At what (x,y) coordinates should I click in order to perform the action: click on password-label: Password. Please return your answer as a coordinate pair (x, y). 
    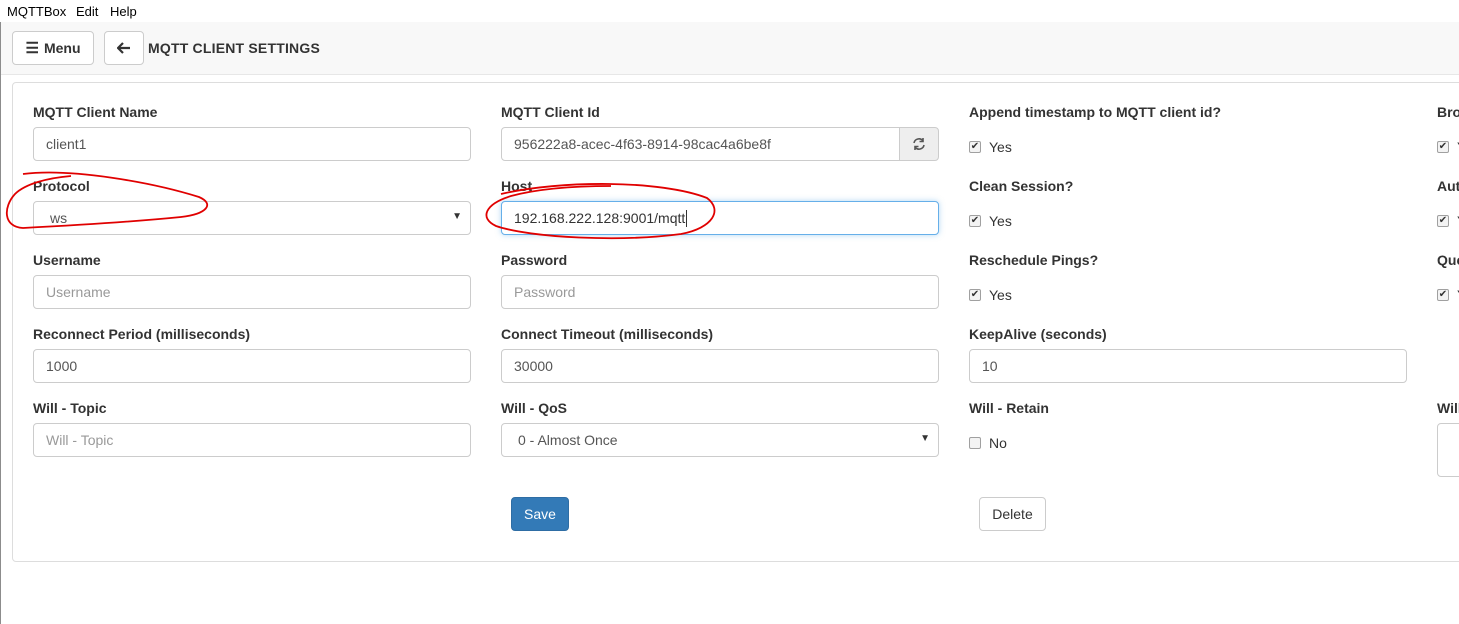
    Looking at the image, I should click on (534, 260).